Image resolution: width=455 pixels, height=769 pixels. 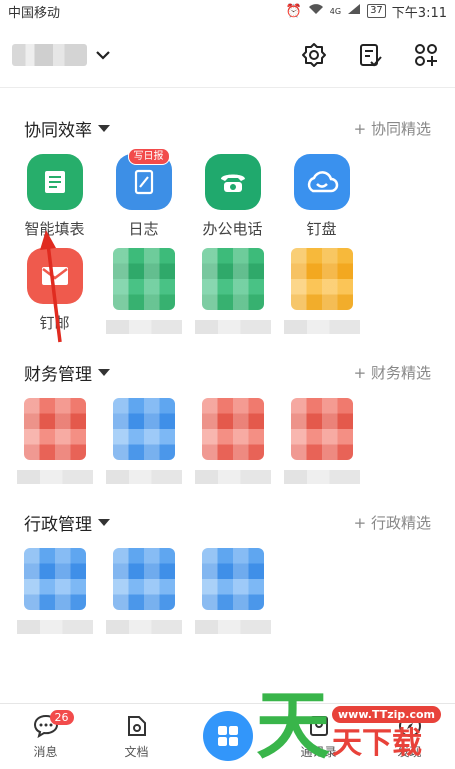 I want to click on app-ding-disk: 钉盘, so click(x=321, y=196).